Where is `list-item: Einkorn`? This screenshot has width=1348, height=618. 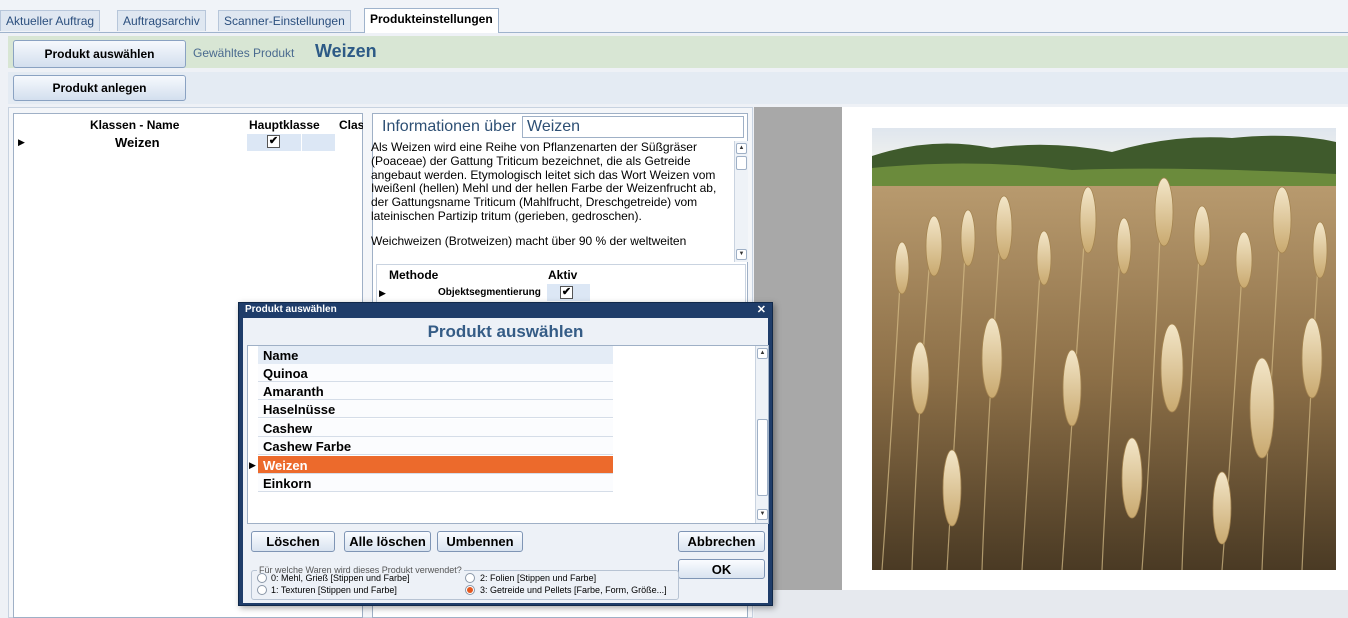 list-item: Einkorn is located at coordinates (435, 483).